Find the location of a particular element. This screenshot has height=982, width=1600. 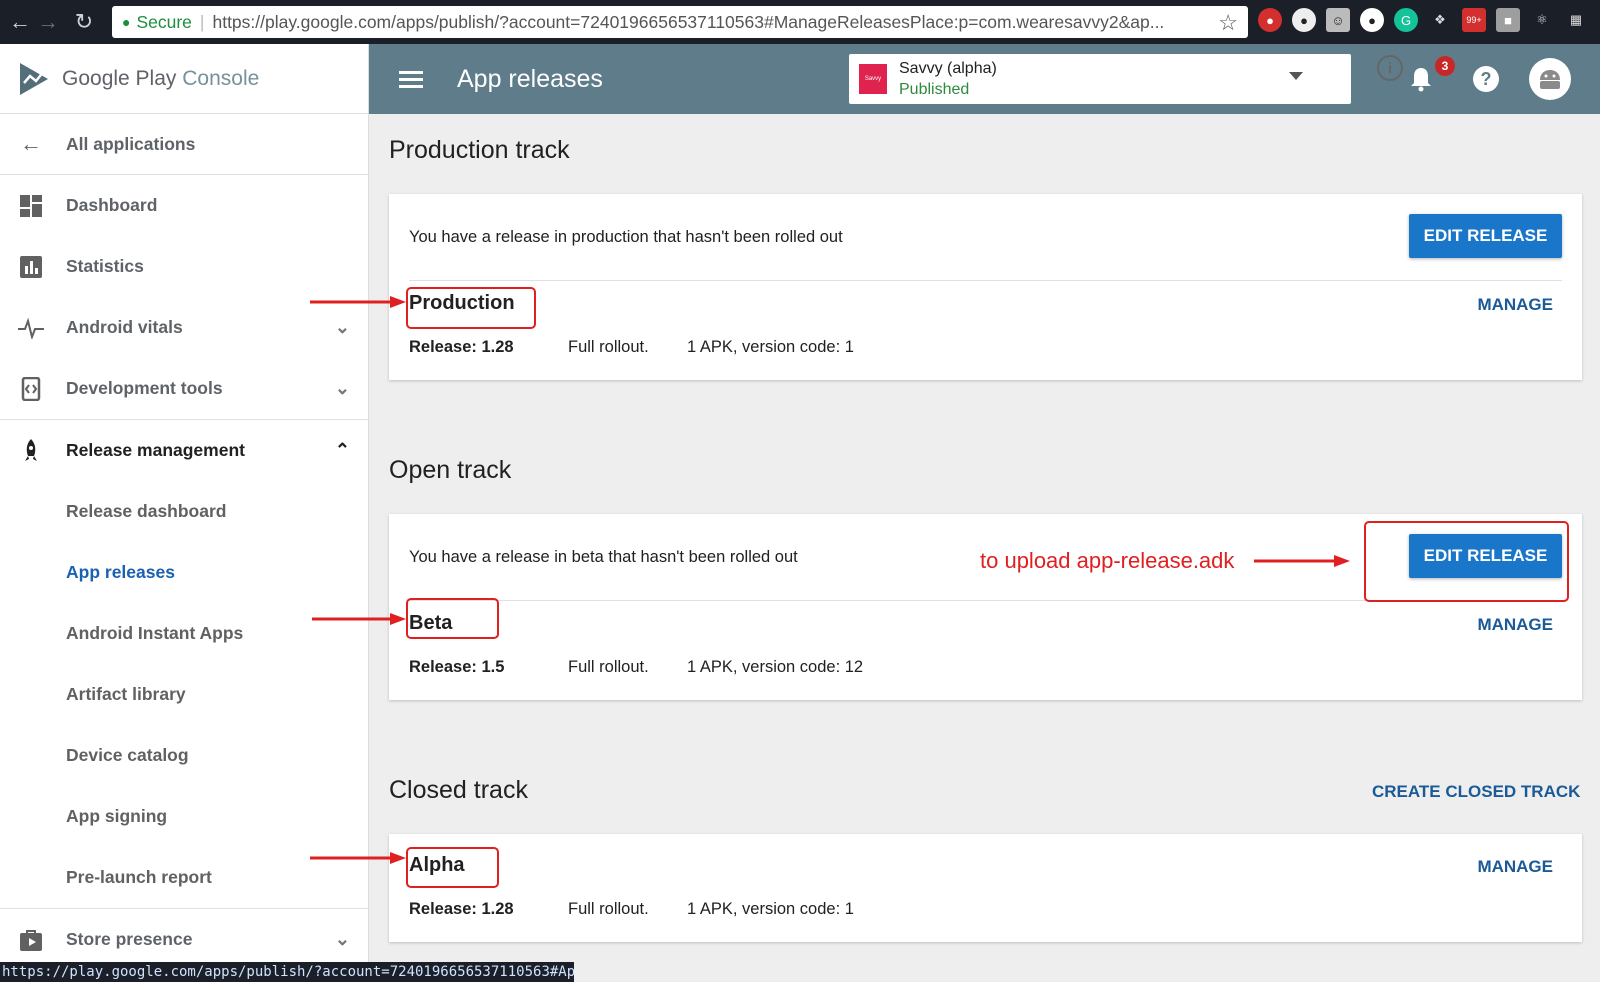

sidebar-subitem-release-dashboard: Release dashboard is located at coordinates (184, 511).